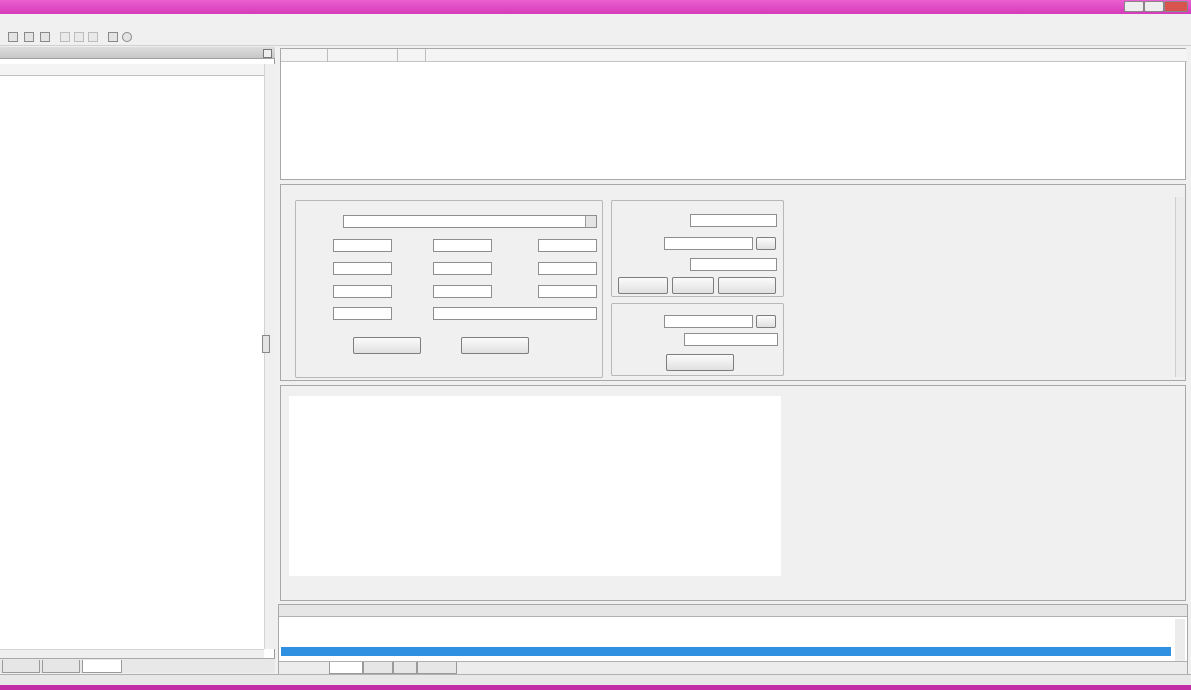 The width and height of the screenshot is (1191, 690). I want to click on output-panel, so click(733, 639).